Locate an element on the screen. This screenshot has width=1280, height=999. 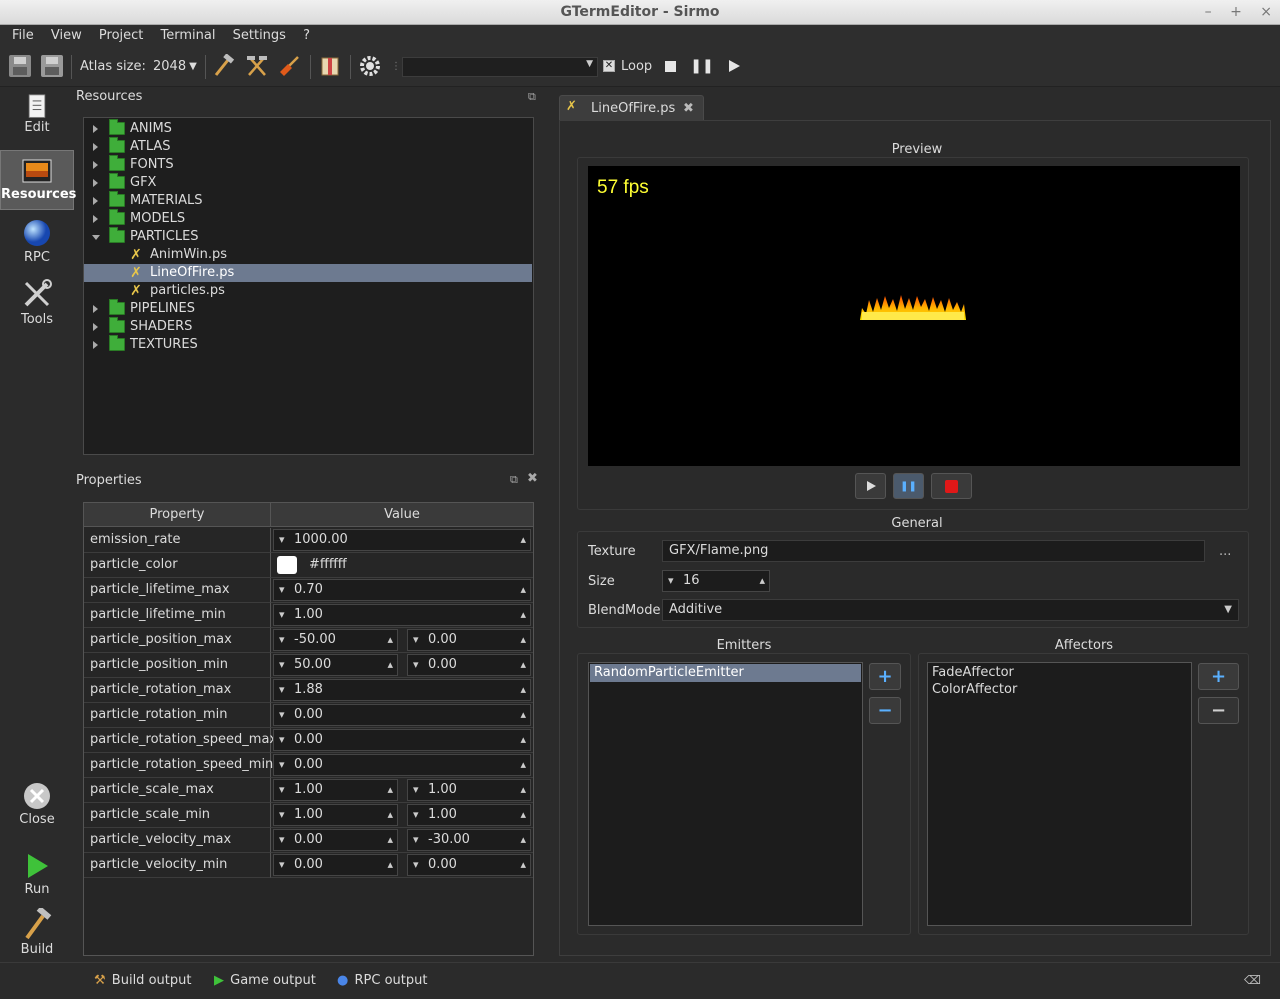
property-spinbox: 0.70 is located at coordinates (402, 590).